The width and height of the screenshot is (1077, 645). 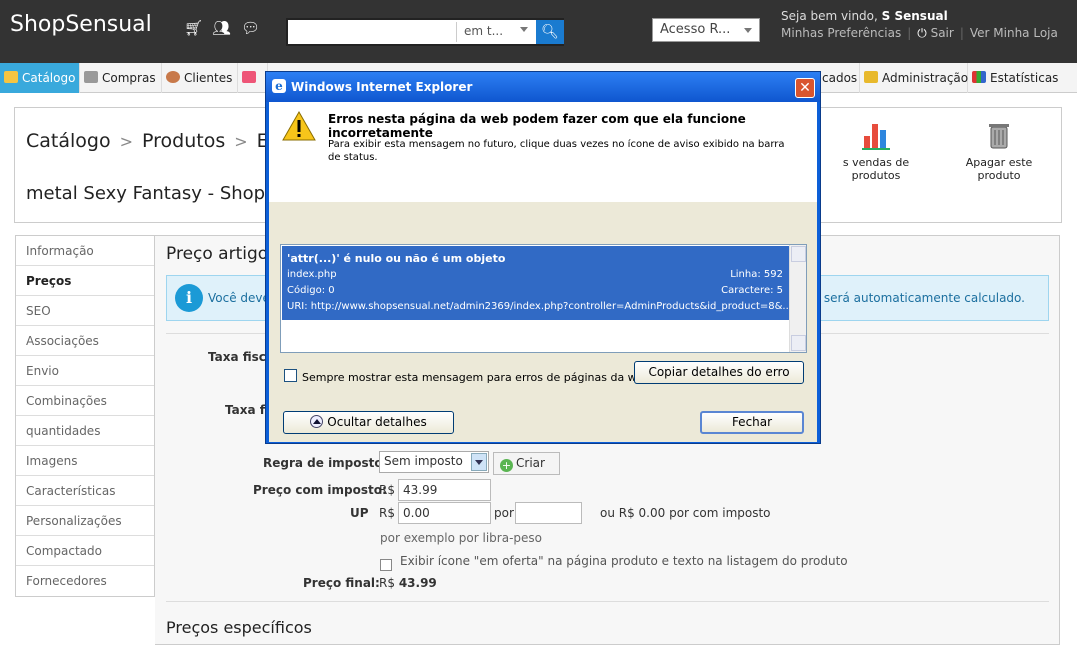 What do you see at coordinates (423, 461) in the screenshot?
I see `tax-rule-value: Sem imposto` at bounding box center [423, 461].